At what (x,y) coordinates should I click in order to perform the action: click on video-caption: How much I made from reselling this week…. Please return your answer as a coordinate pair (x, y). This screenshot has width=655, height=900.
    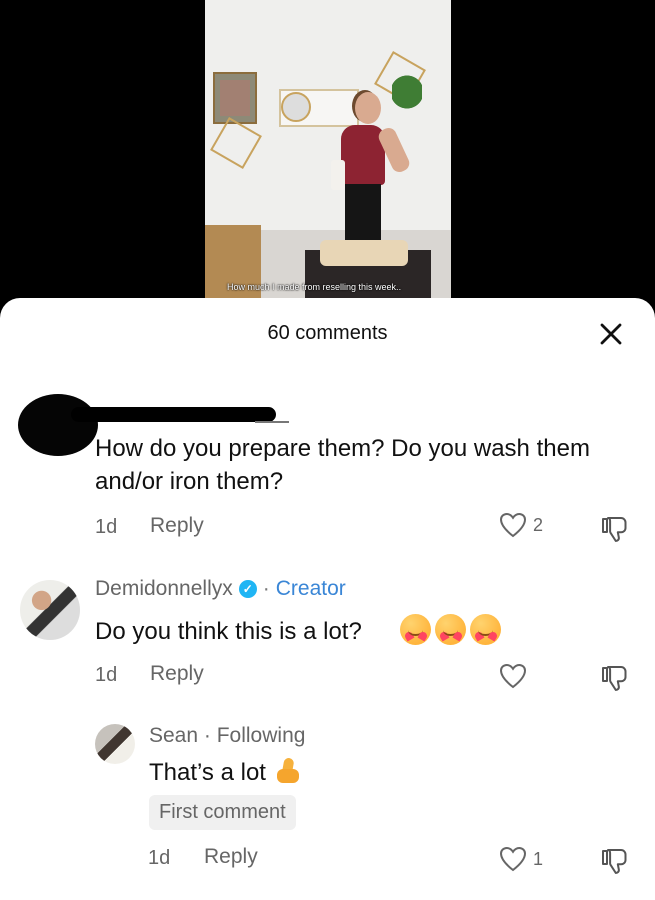
    Looking at the image, I should click on (314, 287).